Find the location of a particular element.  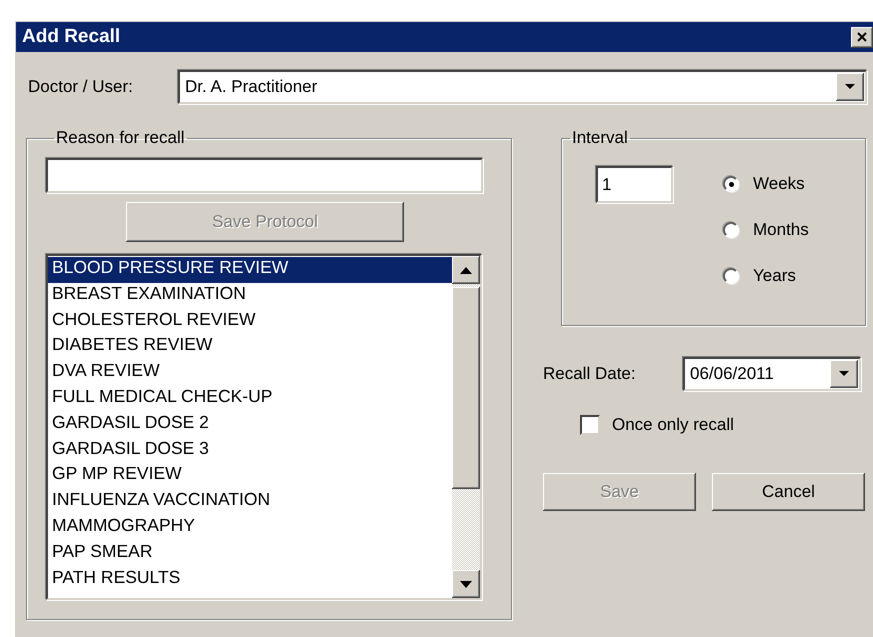

field-label: Doctor / User: is located at coordinates (81, 87).